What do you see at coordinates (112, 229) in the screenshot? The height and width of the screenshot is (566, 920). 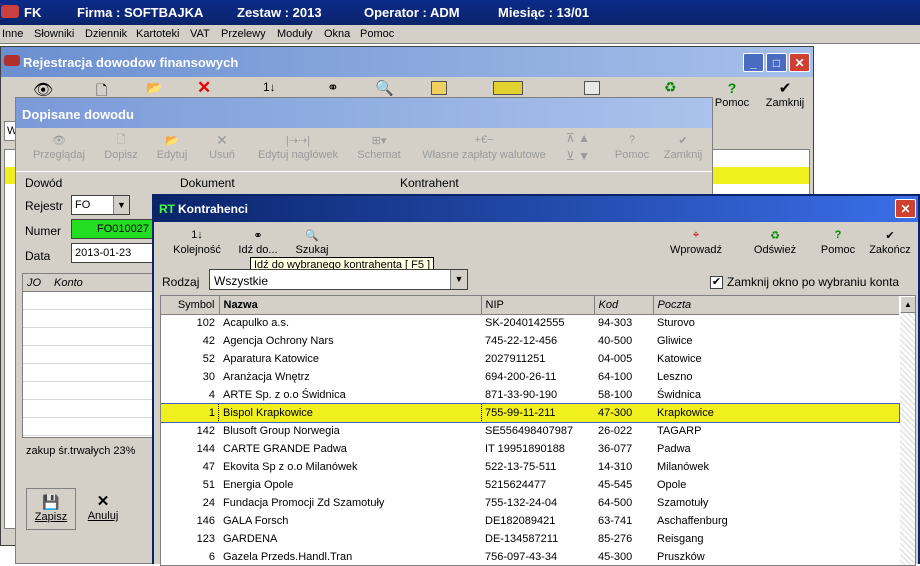 I see `numer-field: FO010027` at bounding box center [112, 229].